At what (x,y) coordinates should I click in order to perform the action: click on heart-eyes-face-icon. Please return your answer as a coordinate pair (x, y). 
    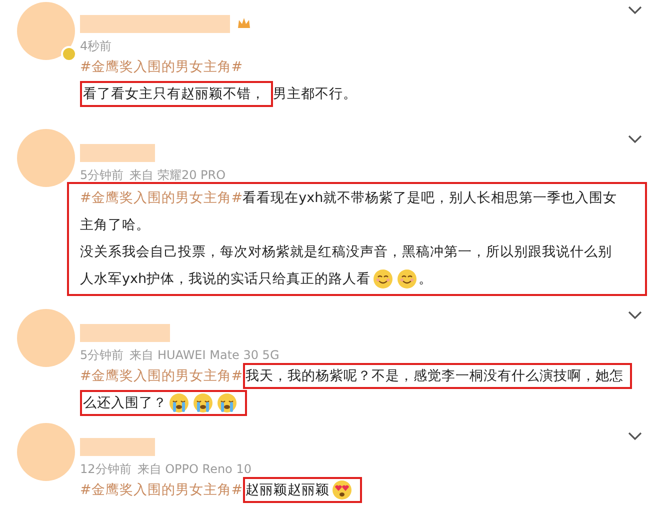
    Looking at the image, I should click on (342, 490).